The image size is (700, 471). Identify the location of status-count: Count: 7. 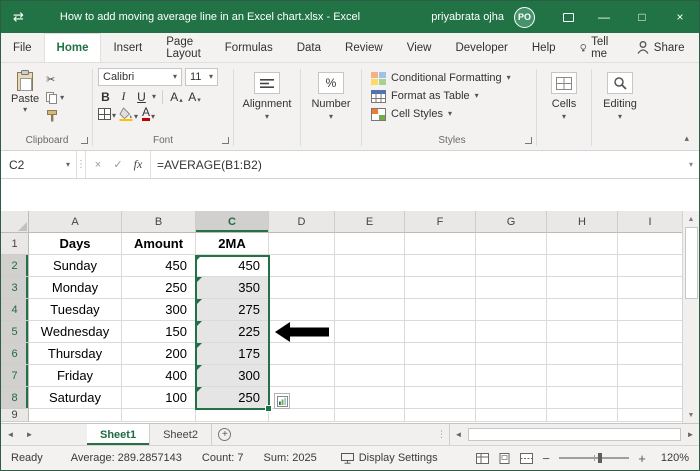
(223, 458).